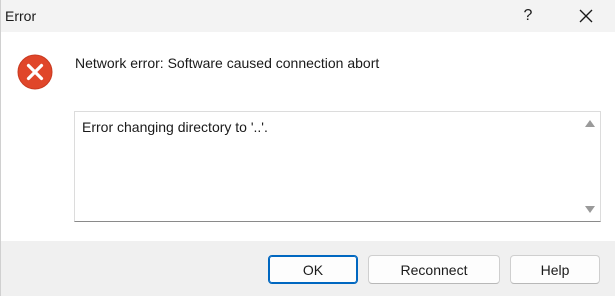 The width and height of the screenshot is (615, 296). What do you see at coordinates (590, 209) in the screenshot?
I see `scroll-down-arrow-icon` at bounding box center [590, 209].